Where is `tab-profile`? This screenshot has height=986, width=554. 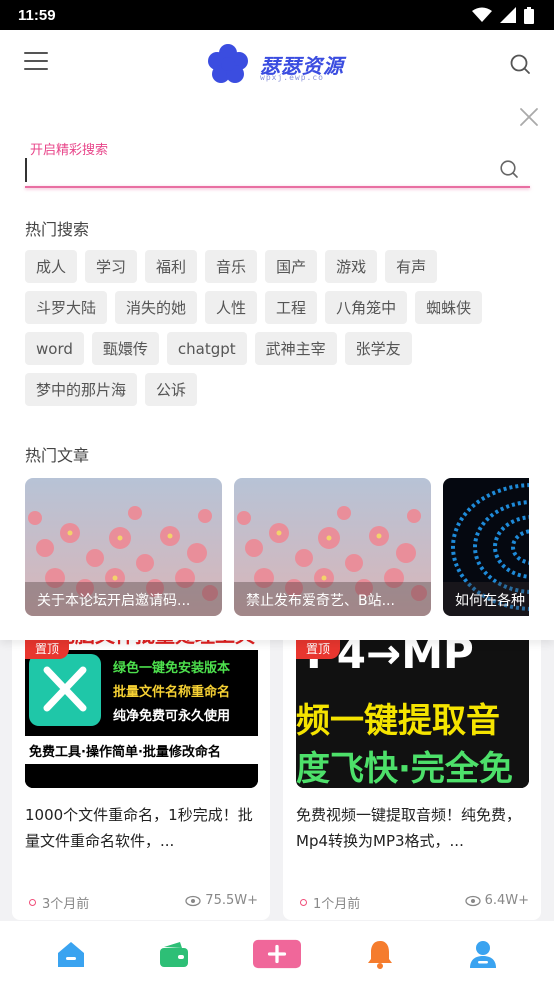
tab-profile is located at coordinates (483, 954).